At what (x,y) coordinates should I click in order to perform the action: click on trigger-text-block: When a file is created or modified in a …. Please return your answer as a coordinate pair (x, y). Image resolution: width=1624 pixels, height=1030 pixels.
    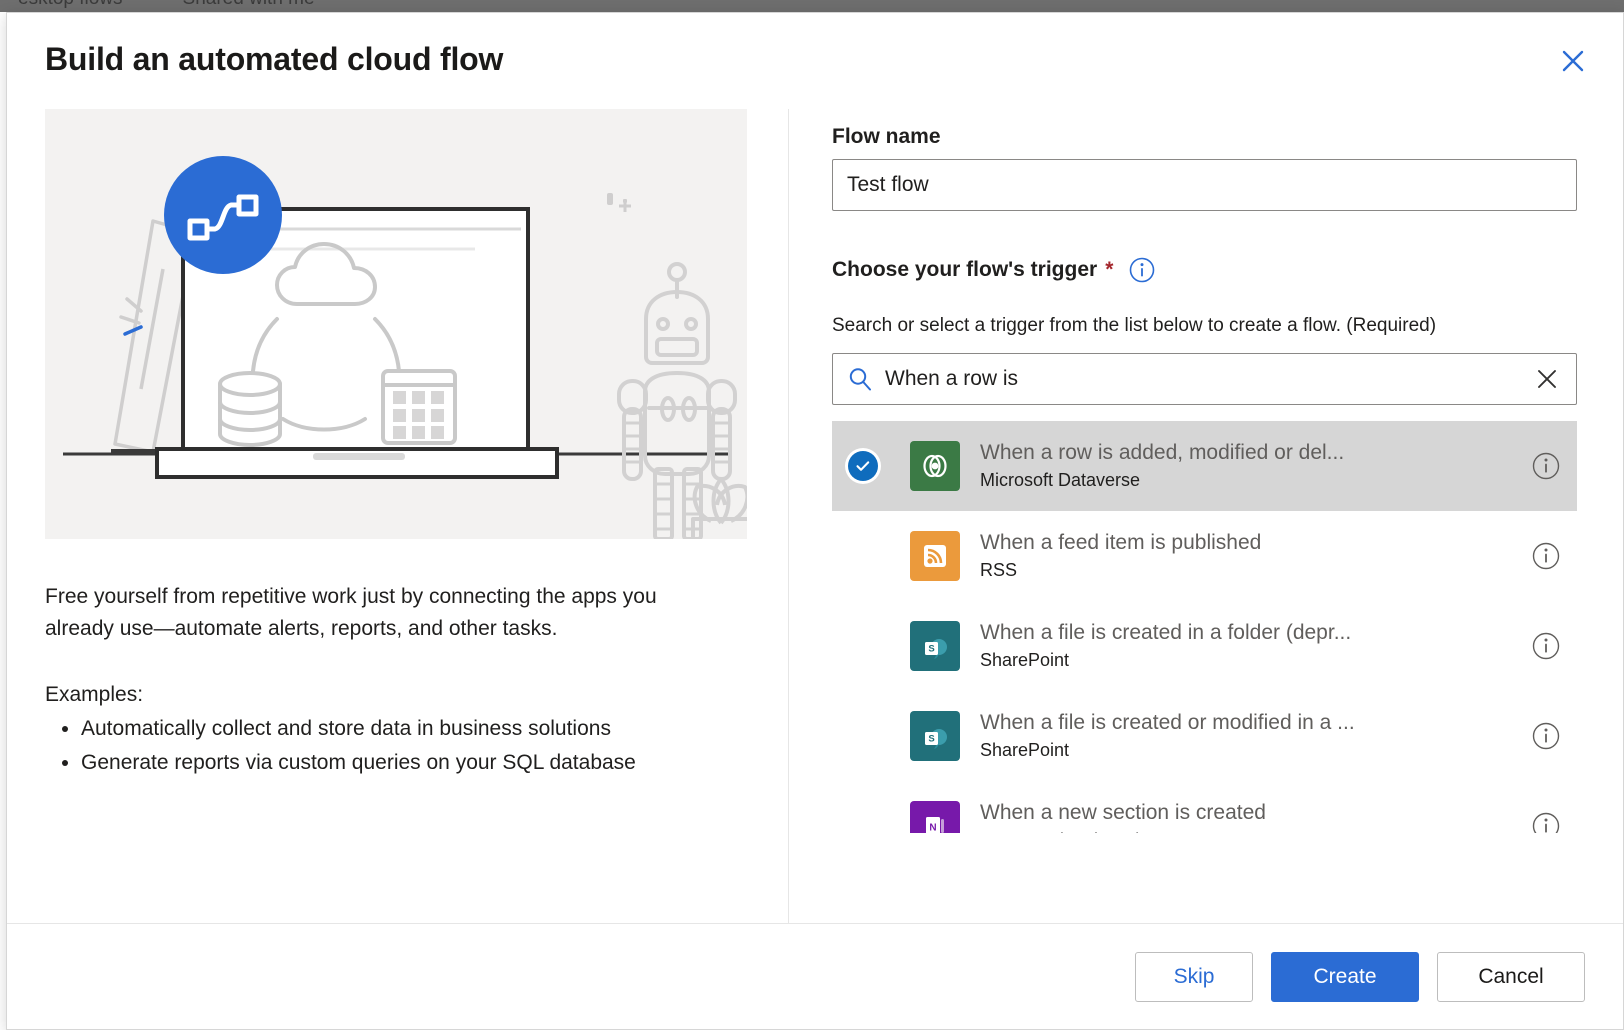
    Looking at the image, I should click on (1244, 736).